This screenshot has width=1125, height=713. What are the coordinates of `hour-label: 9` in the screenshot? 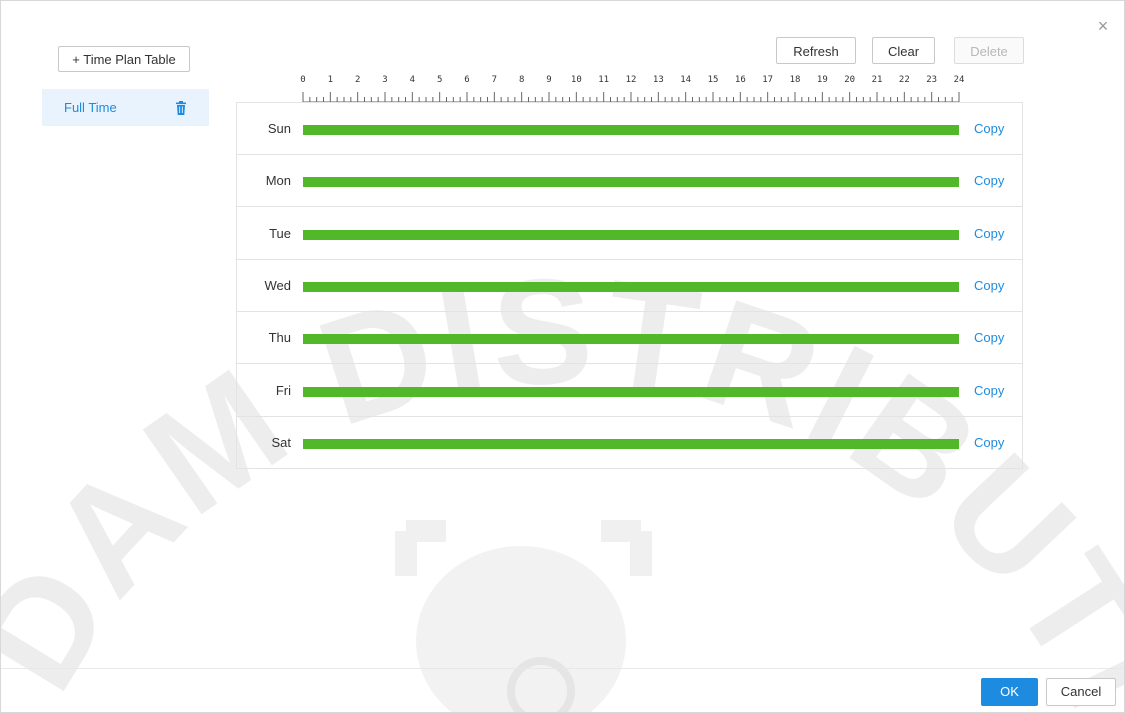 It's located at (549, 80).